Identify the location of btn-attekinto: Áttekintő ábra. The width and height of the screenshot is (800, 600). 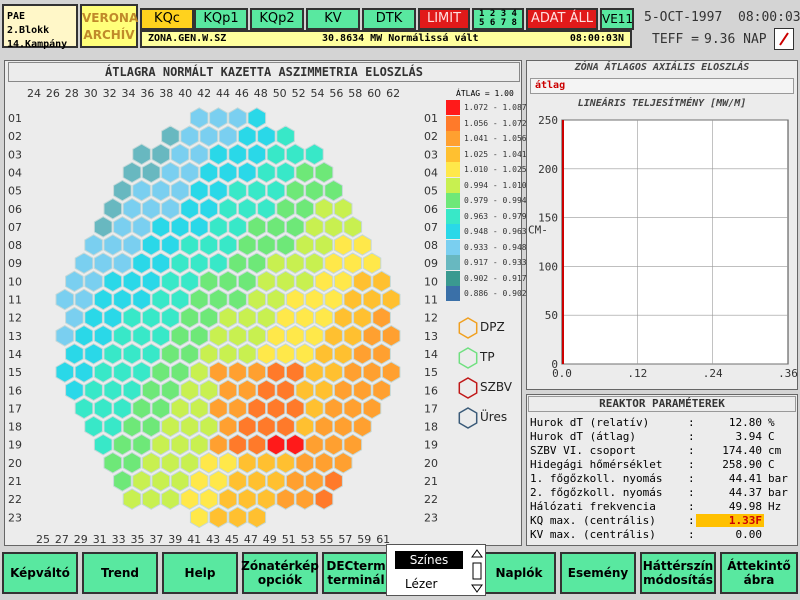
(759, 573).